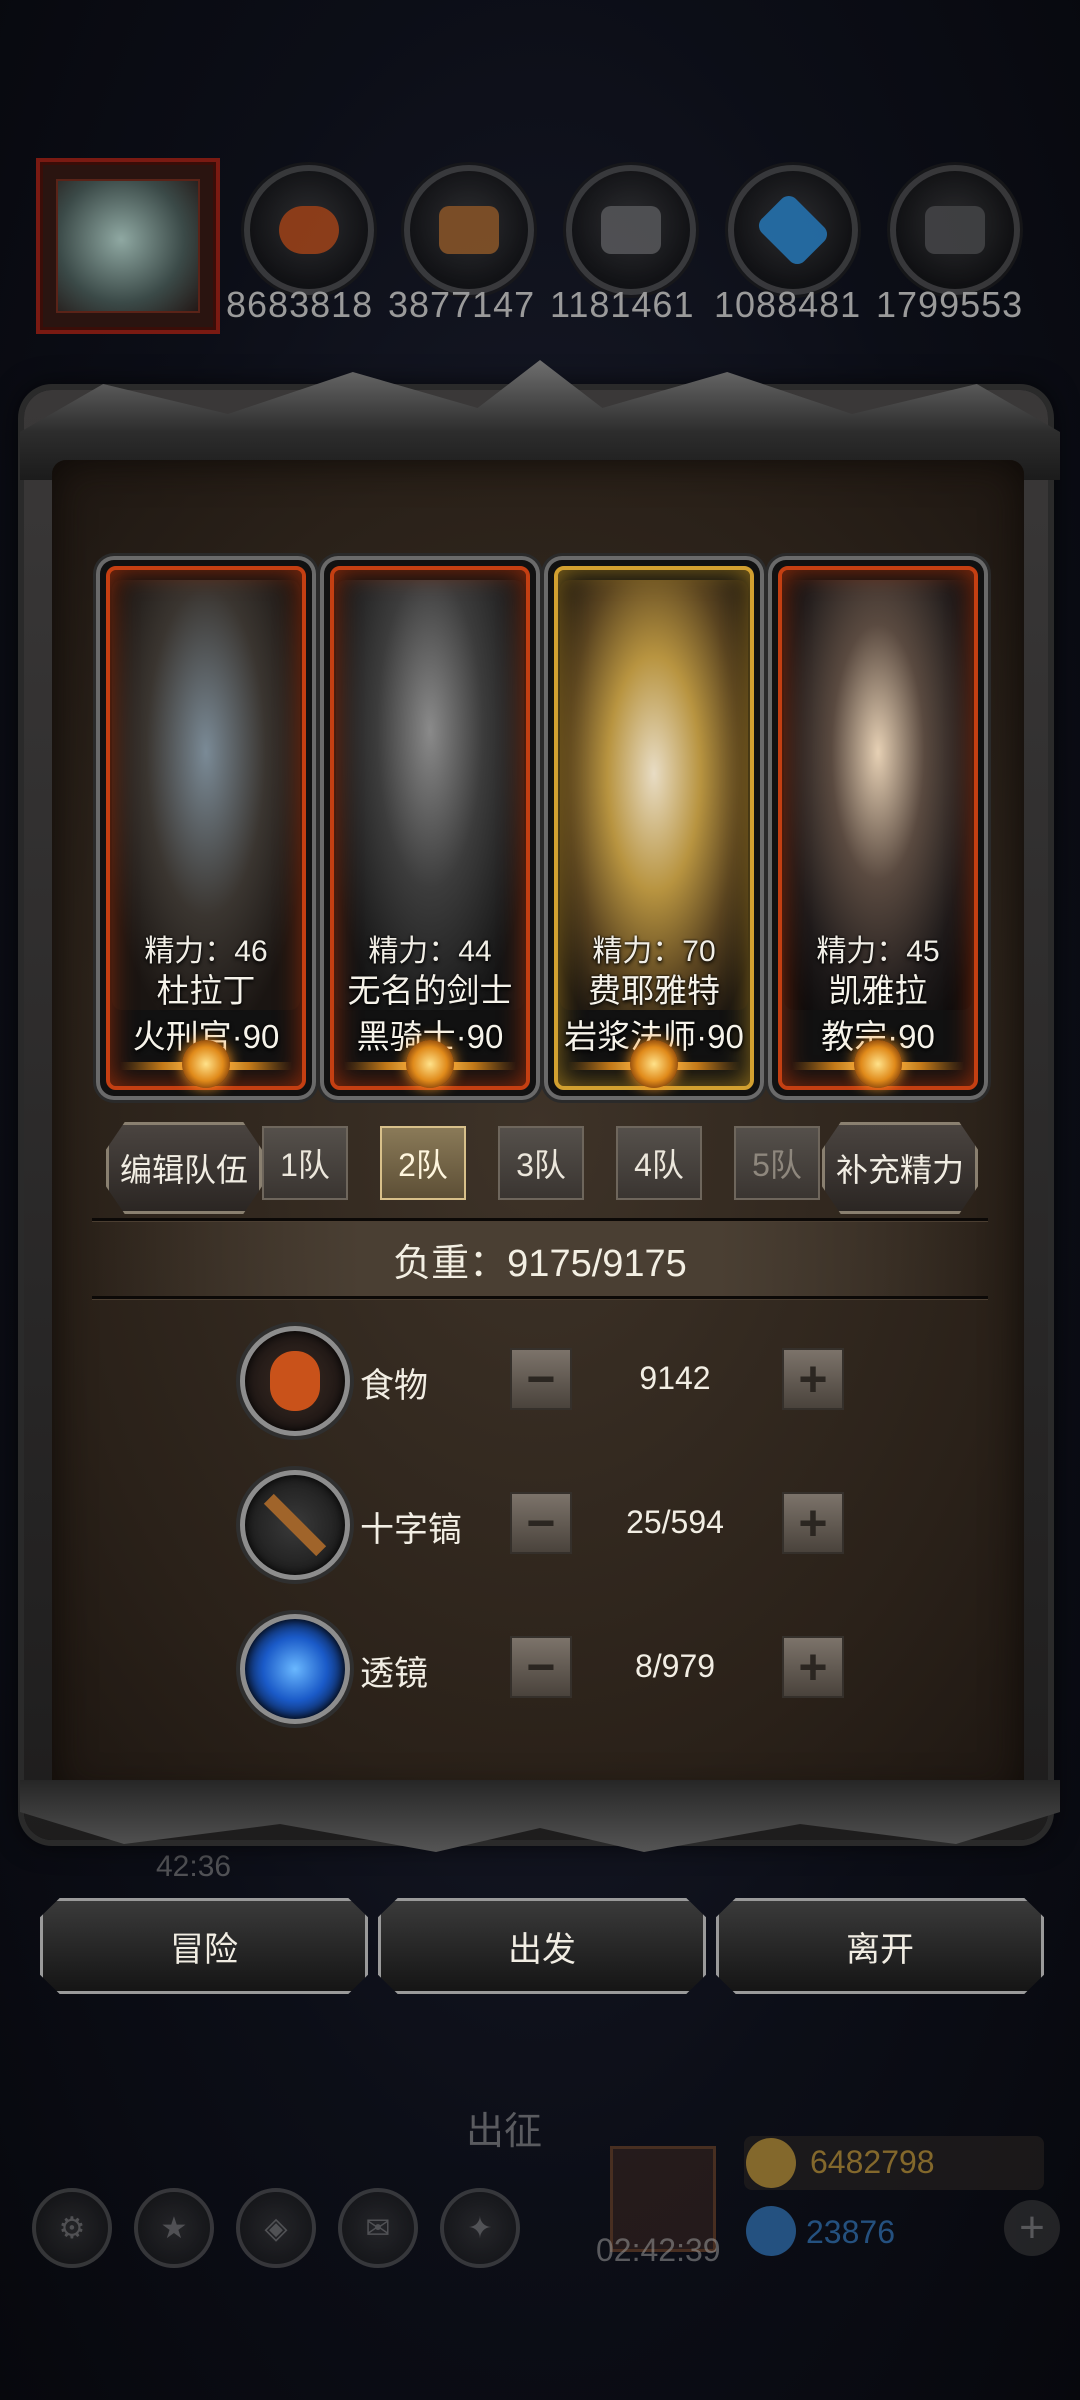 This screenshot has height=2400, width=1080. I want to click on expedition-label: 出征, so click(504, 2127).